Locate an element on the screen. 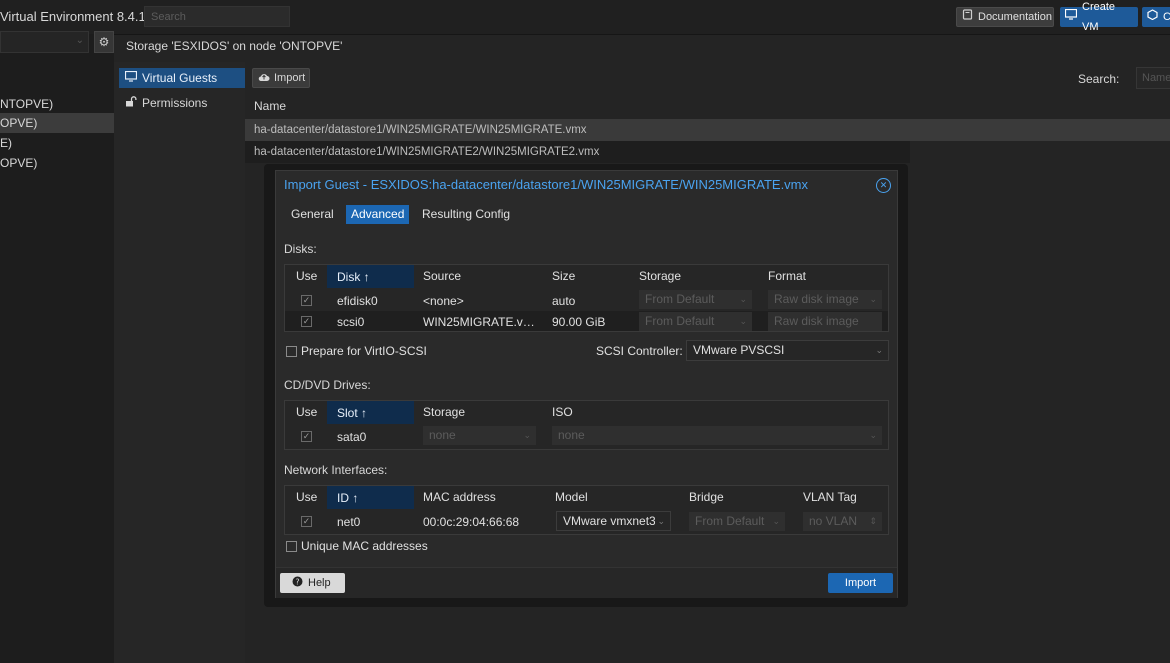 The image size is (1170, 663). column-header-disk: Disk ↑ is located at coordinates (370, 276).